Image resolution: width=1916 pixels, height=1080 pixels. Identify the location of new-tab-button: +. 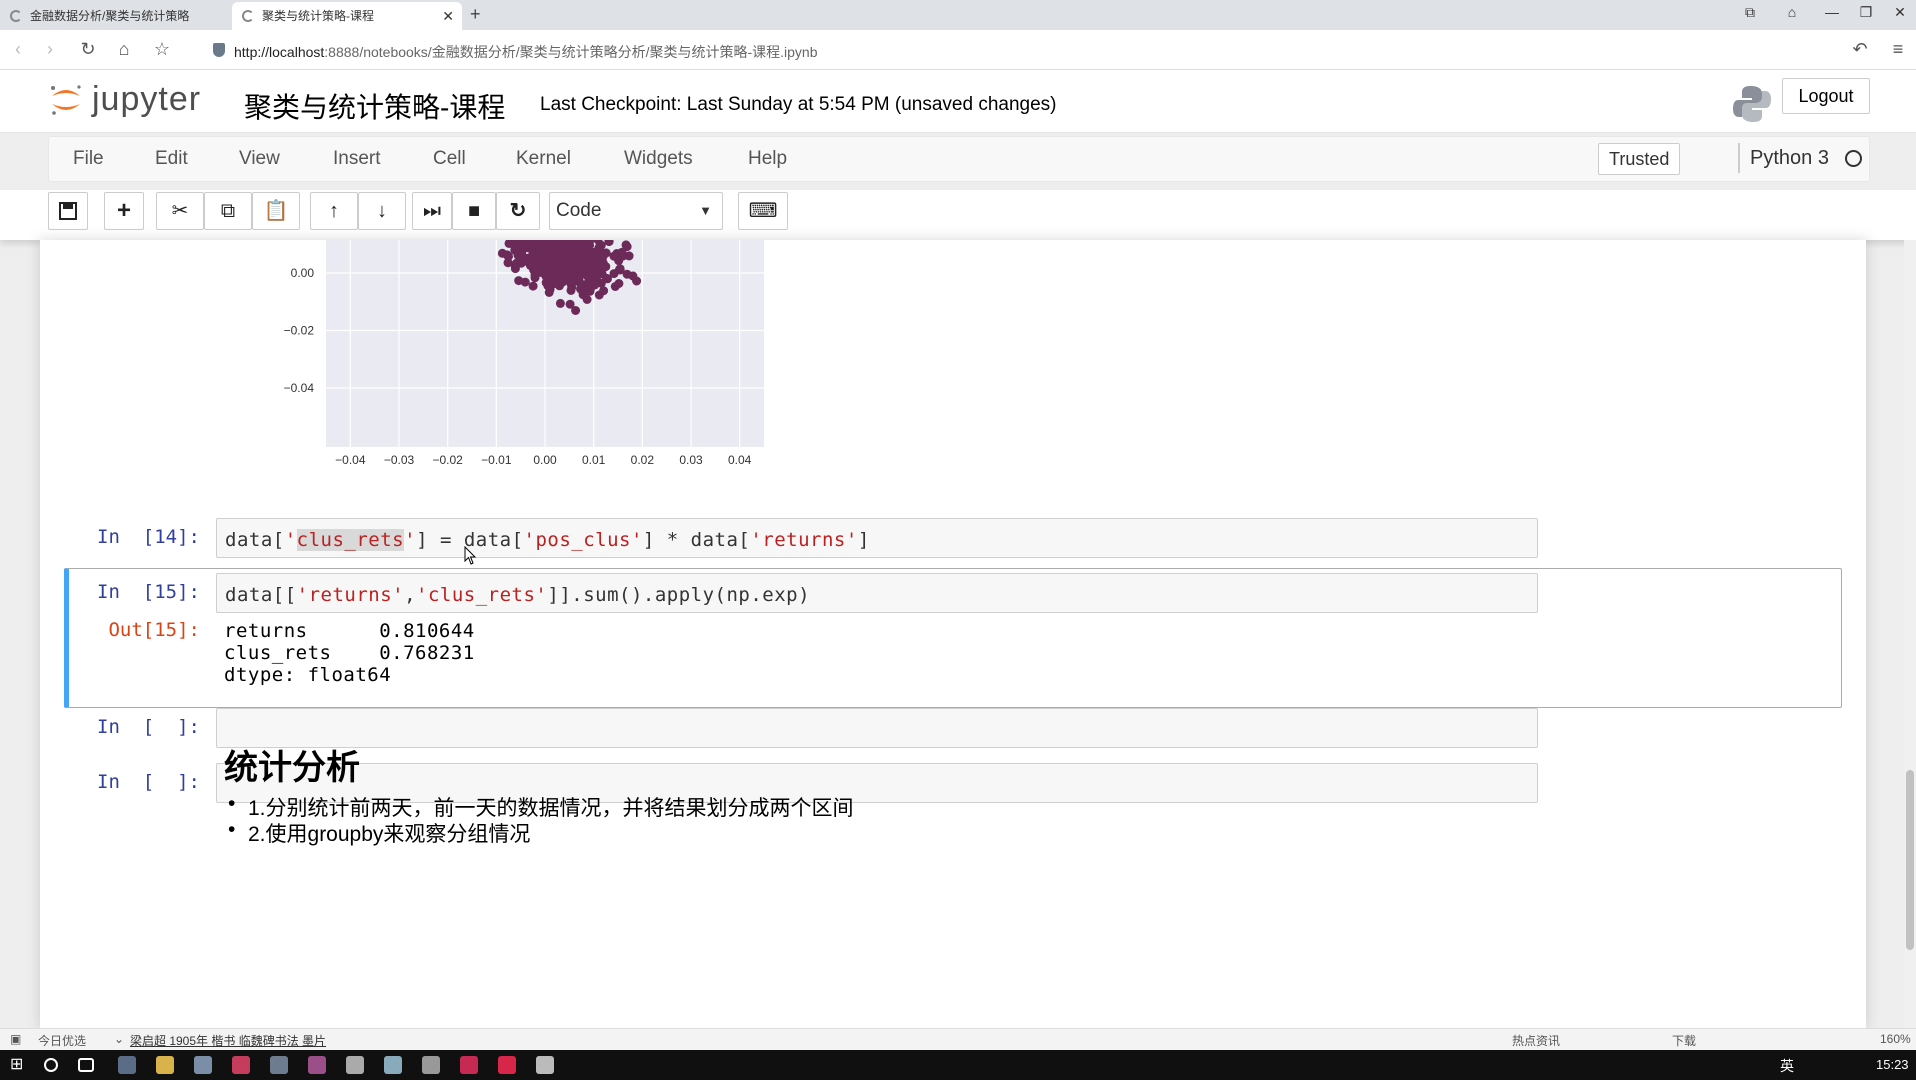
(475, 14).